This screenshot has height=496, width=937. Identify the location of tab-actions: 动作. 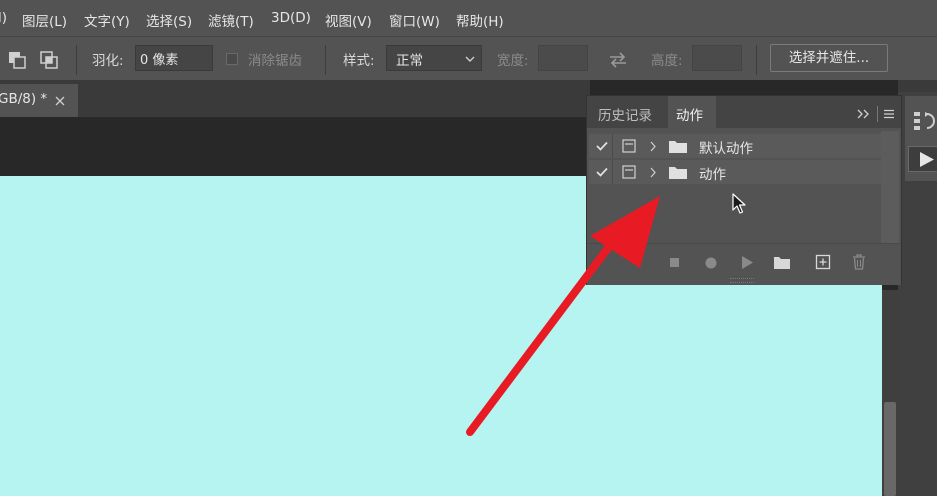
(692, 112).